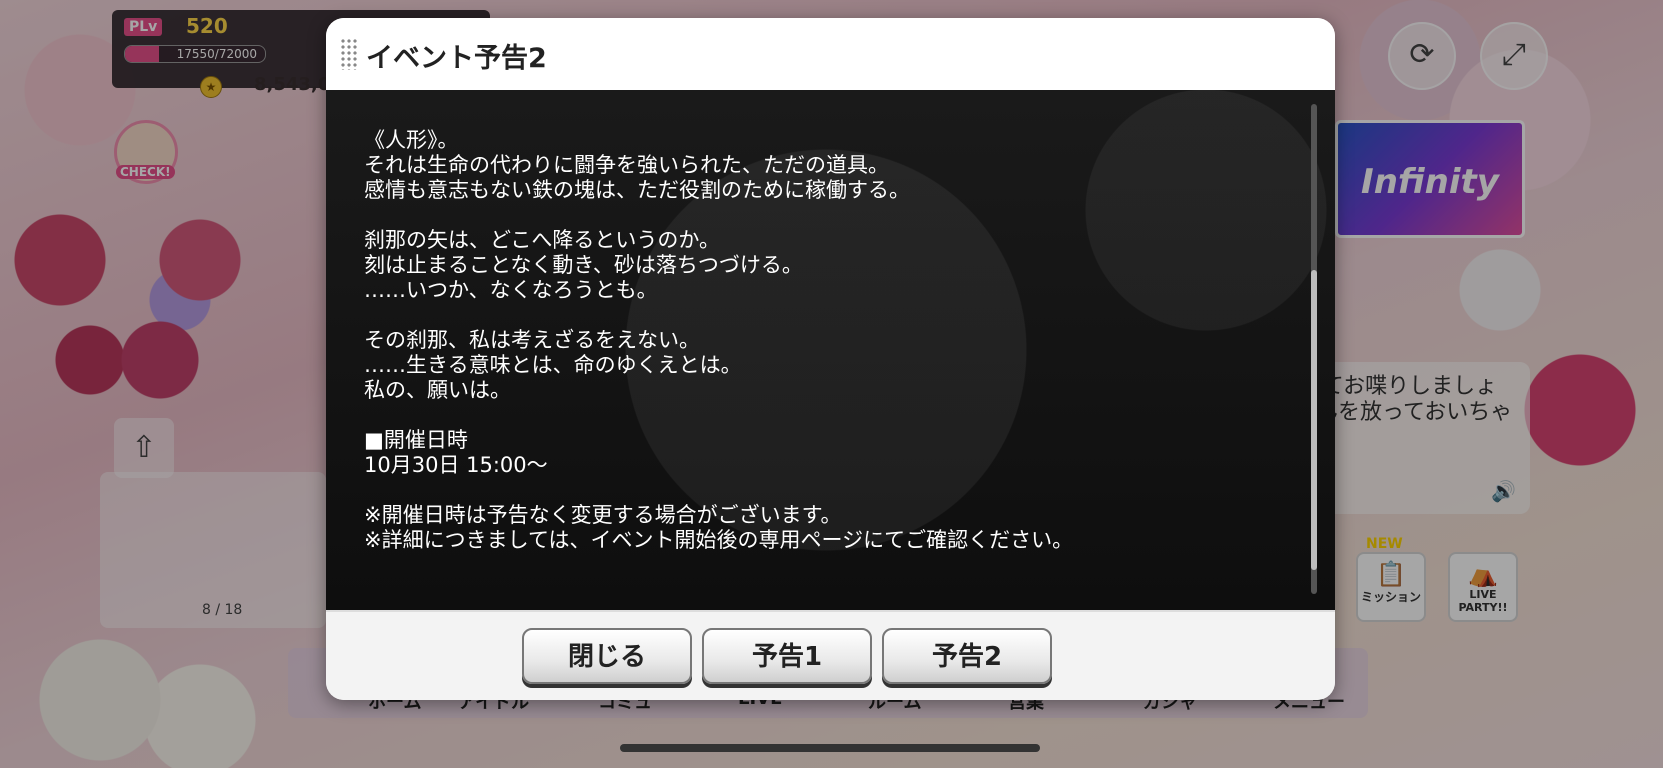  I want to click on announcement-line: 《人形》。, so click(411, 140).